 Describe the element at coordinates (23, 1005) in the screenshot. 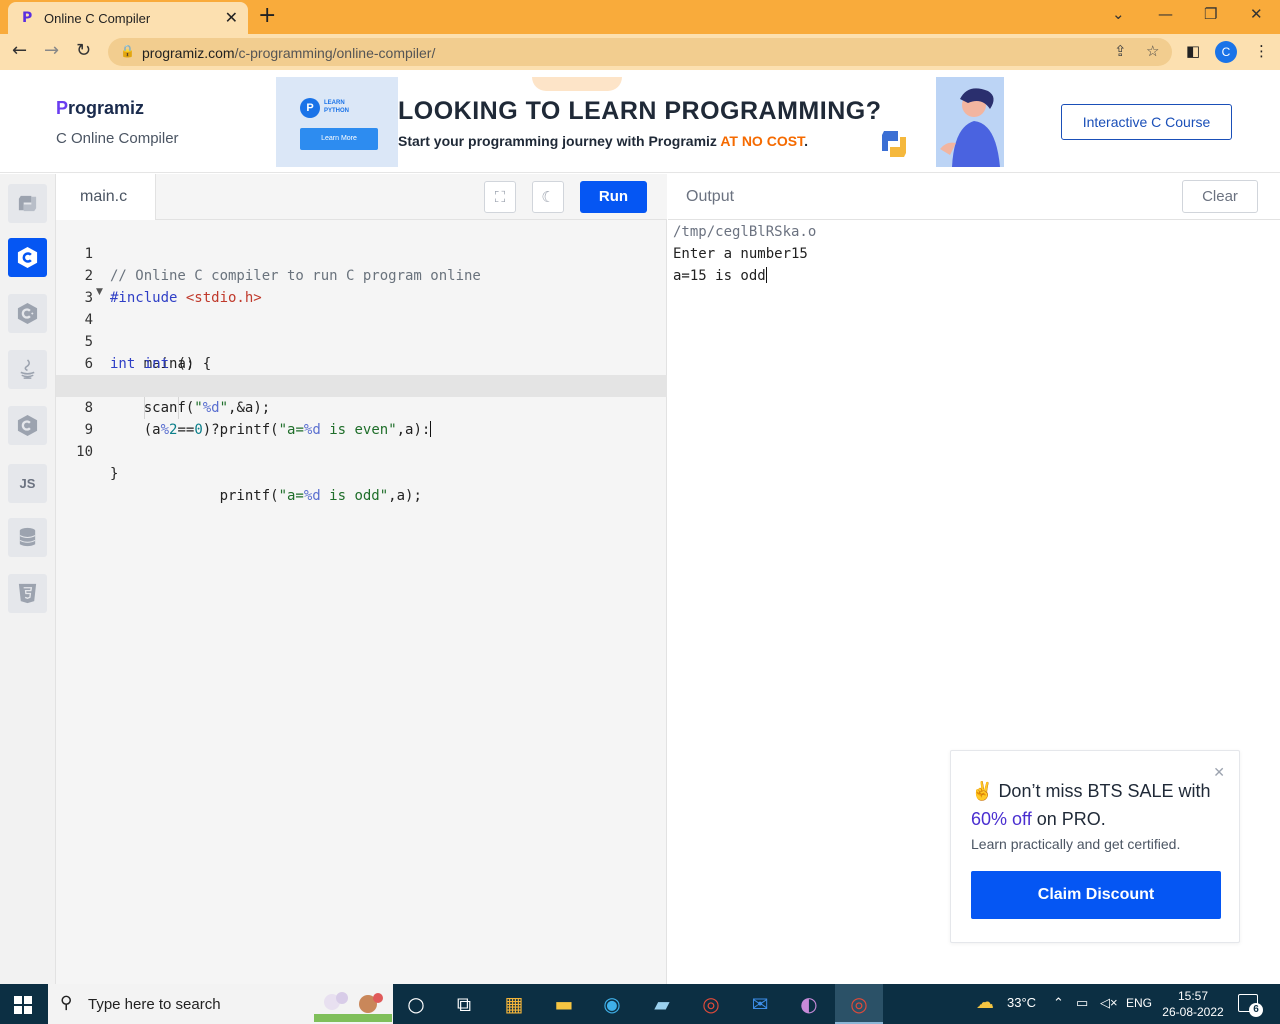

I see `windows-start-icon` at that location.